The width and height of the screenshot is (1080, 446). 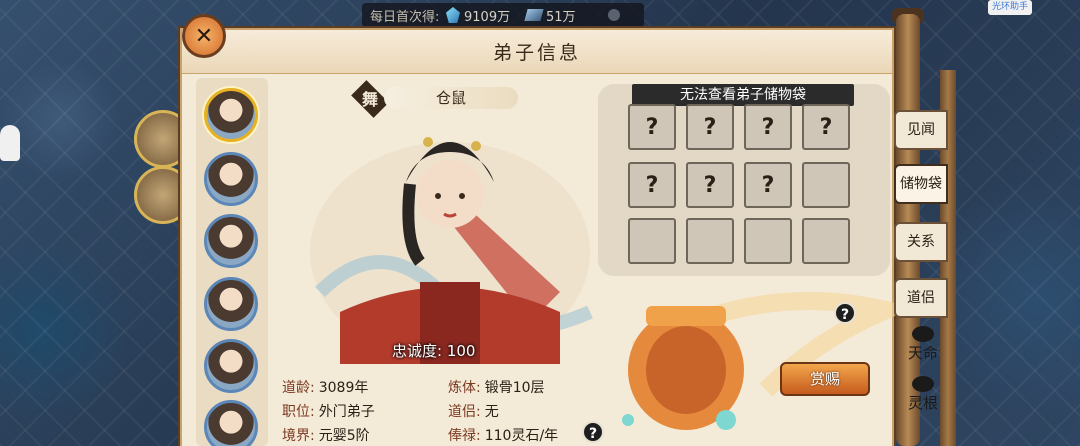 What do you see at coordinates (1010, 7) in the screenshot?
I see `helper-button: 光环助手` at bounding box center [1010, 7].